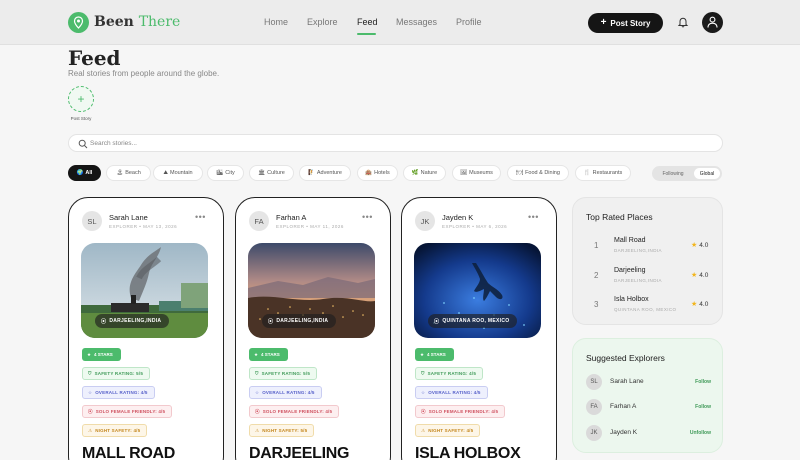 The width and height of the screenshot is (800, 460). Describe the element at coordinates (700, 433) in the screenshot. I see `unfollow-button: Unfollow` at that location.